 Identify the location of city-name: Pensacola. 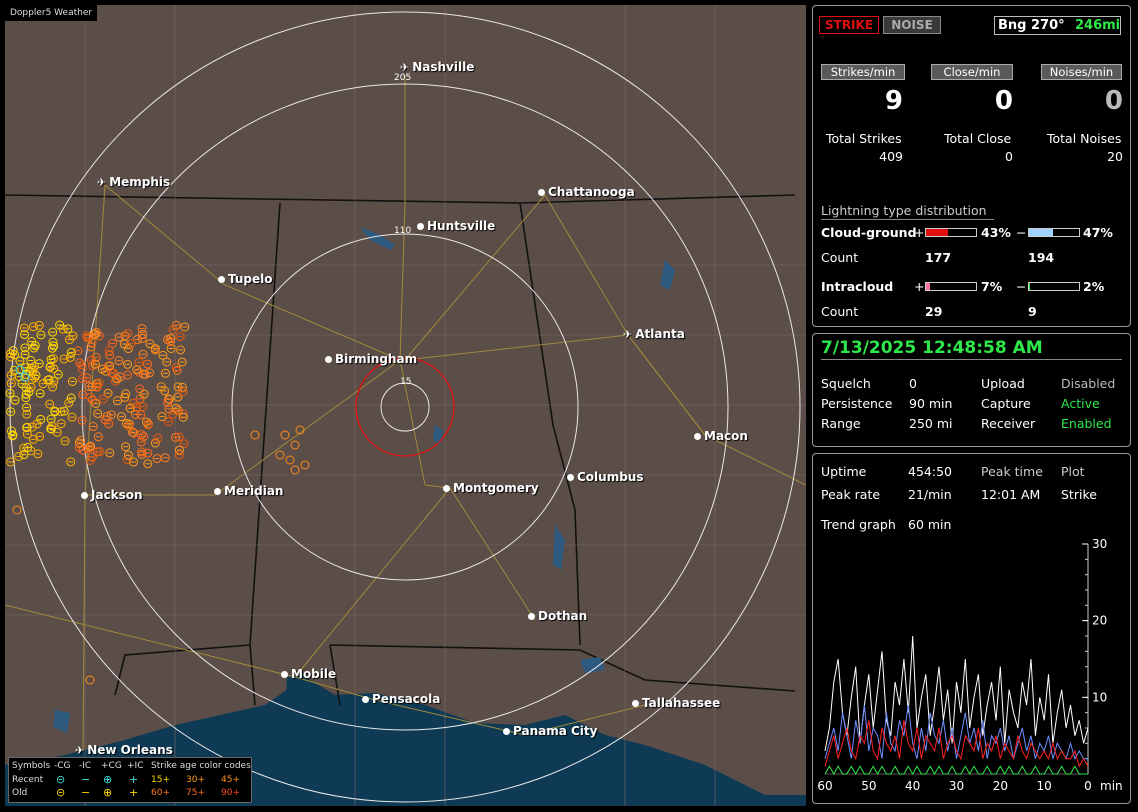
(406, 699).